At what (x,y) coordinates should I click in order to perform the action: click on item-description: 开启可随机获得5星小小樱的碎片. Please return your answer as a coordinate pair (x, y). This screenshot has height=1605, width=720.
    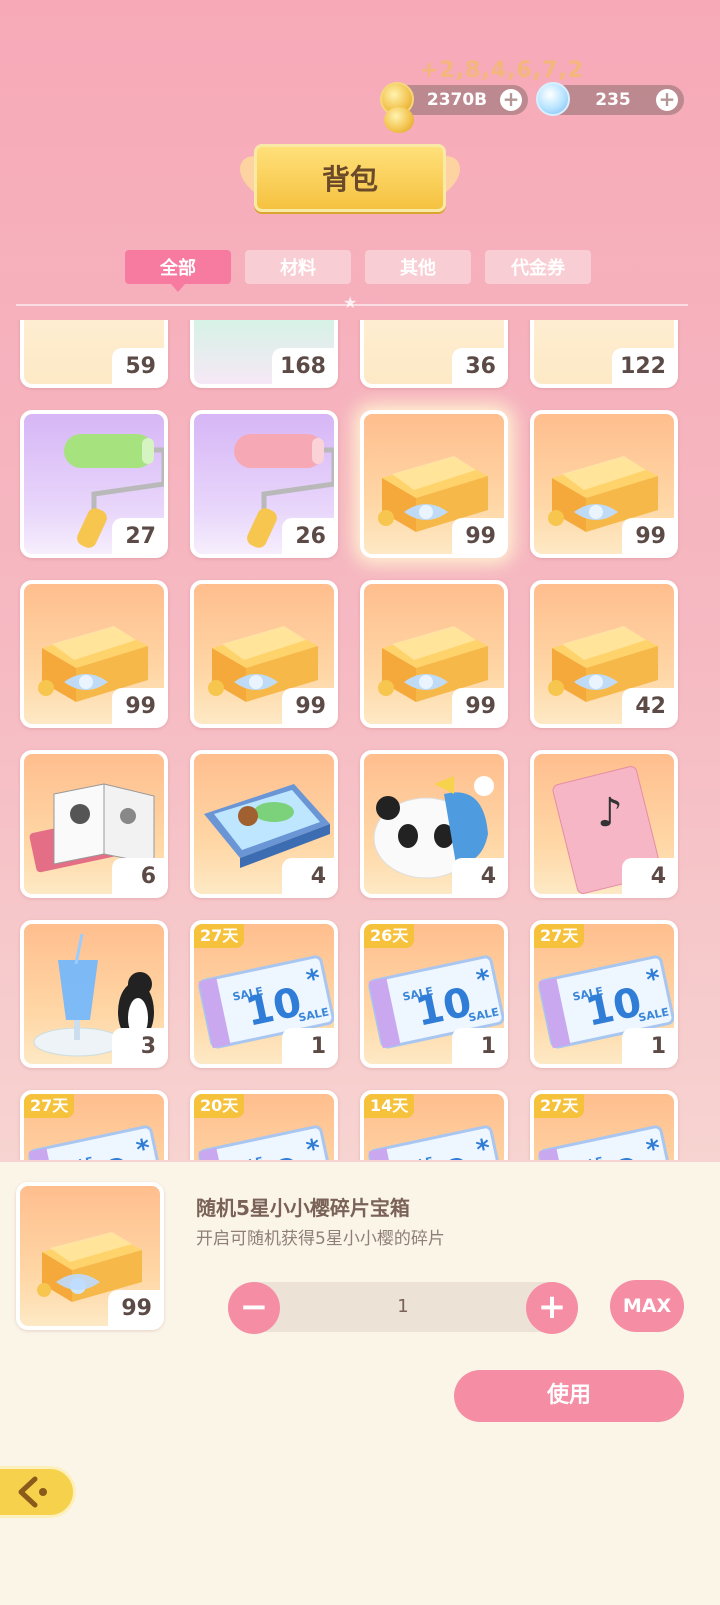
    Looking at the image, I should click on (320, 1239).